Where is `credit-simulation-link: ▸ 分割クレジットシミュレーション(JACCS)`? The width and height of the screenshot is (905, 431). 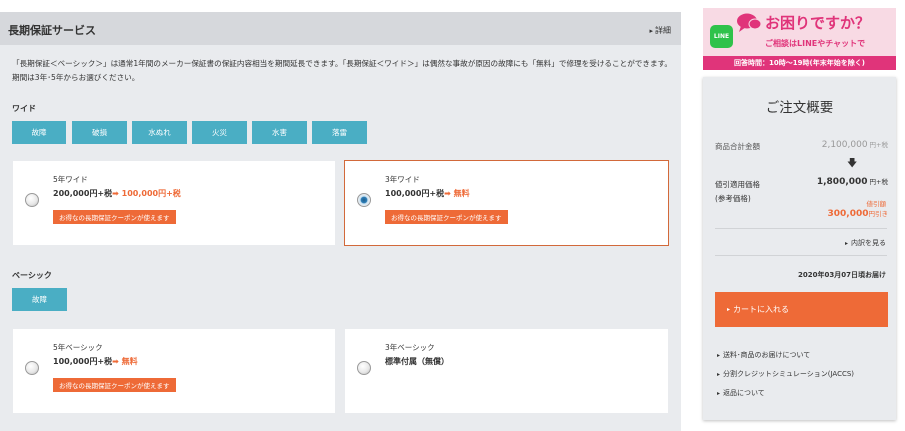
credit-simulation-link: ▸ 分割クレジットシミュレーション(JACCS) is located at coordinates (785, 374).